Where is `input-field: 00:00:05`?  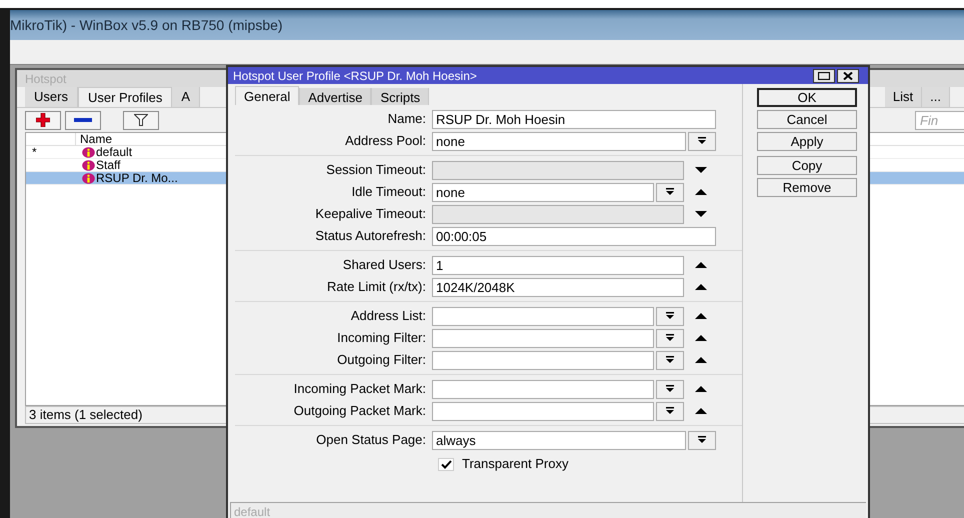
input-field: 00:00:05 is located at coordinates (574, 236).